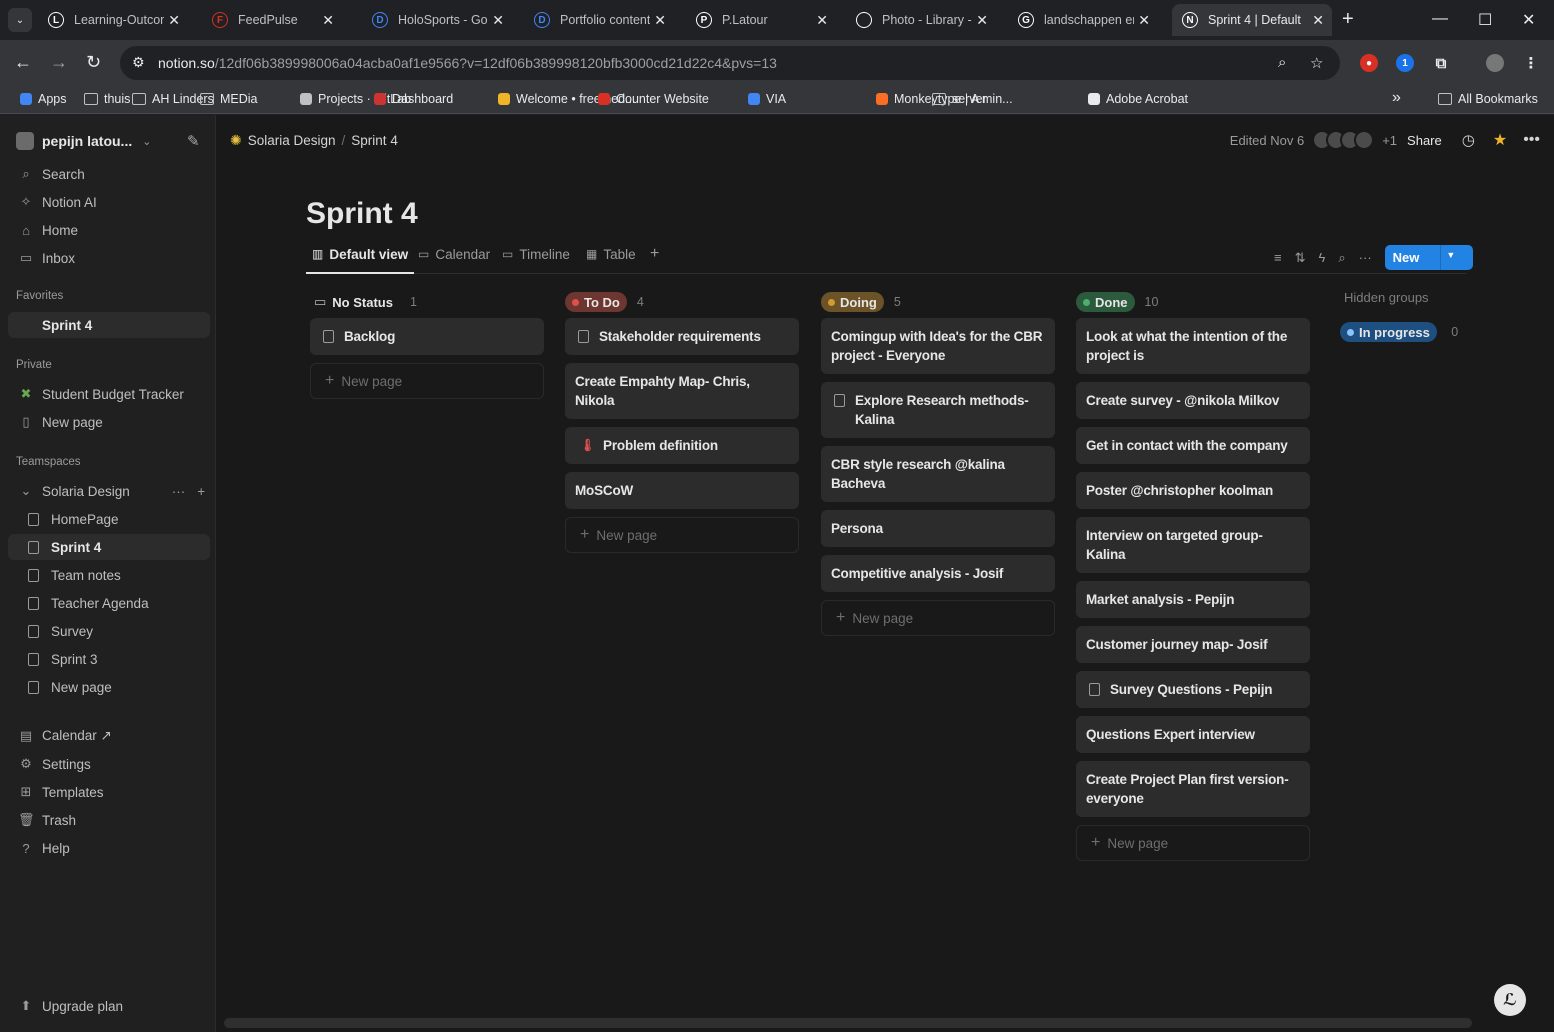  What do you see at coordinates (938, 410) in the screenshot?
I see `board-card: Explore Research methods- Kalina` at bounding box center [938, 410].